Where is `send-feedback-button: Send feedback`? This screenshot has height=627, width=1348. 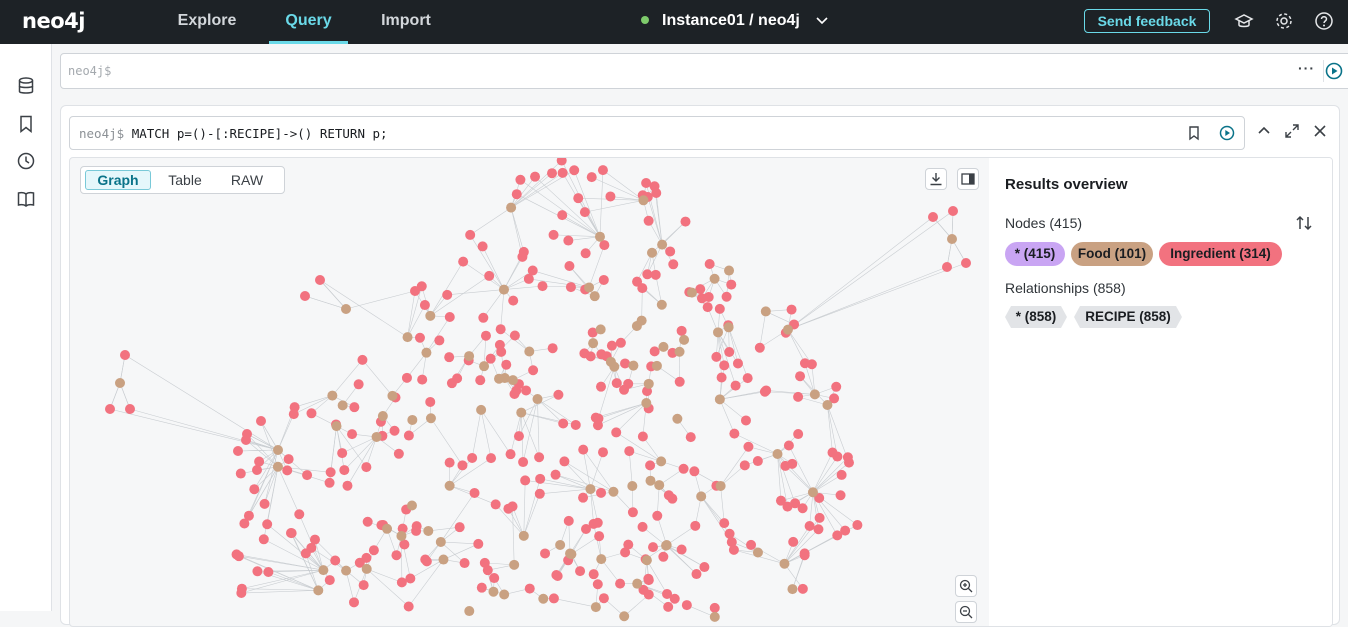 send-feedback-button: Send feedback is located at coordinates (1147, 21).